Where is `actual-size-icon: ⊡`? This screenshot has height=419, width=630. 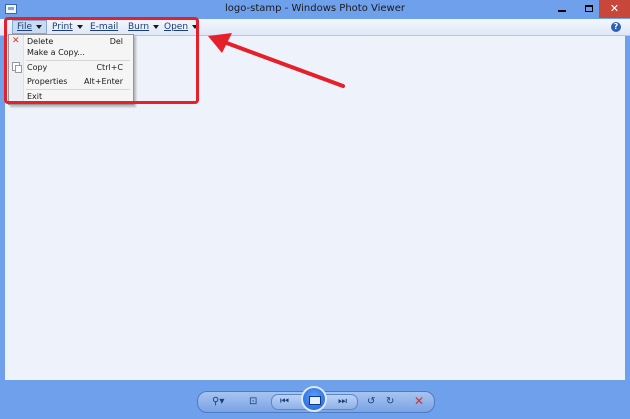 actual-size-icon: ⊡ is located at coordinates (253, 401).